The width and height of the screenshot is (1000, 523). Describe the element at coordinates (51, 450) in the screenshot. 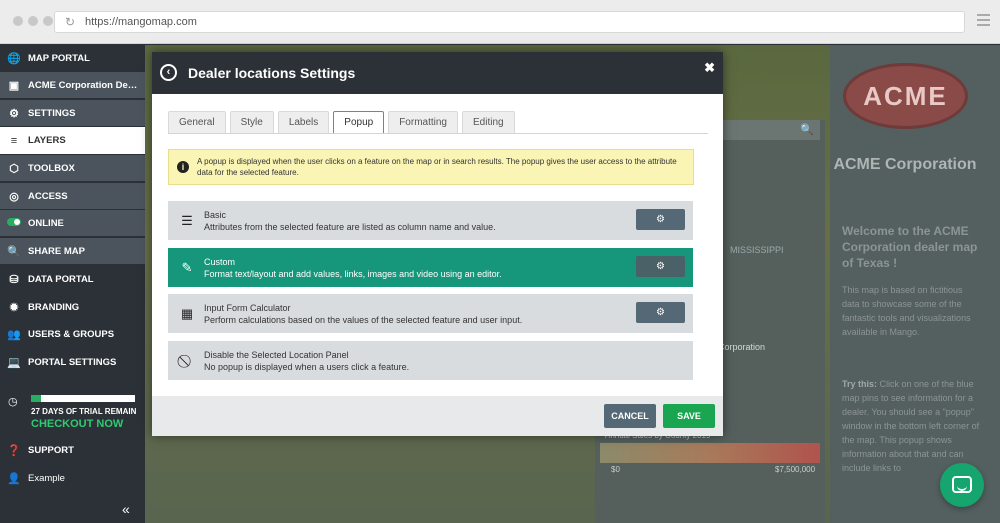

I see `sidebar-item-label: SUPPORT` at that location.